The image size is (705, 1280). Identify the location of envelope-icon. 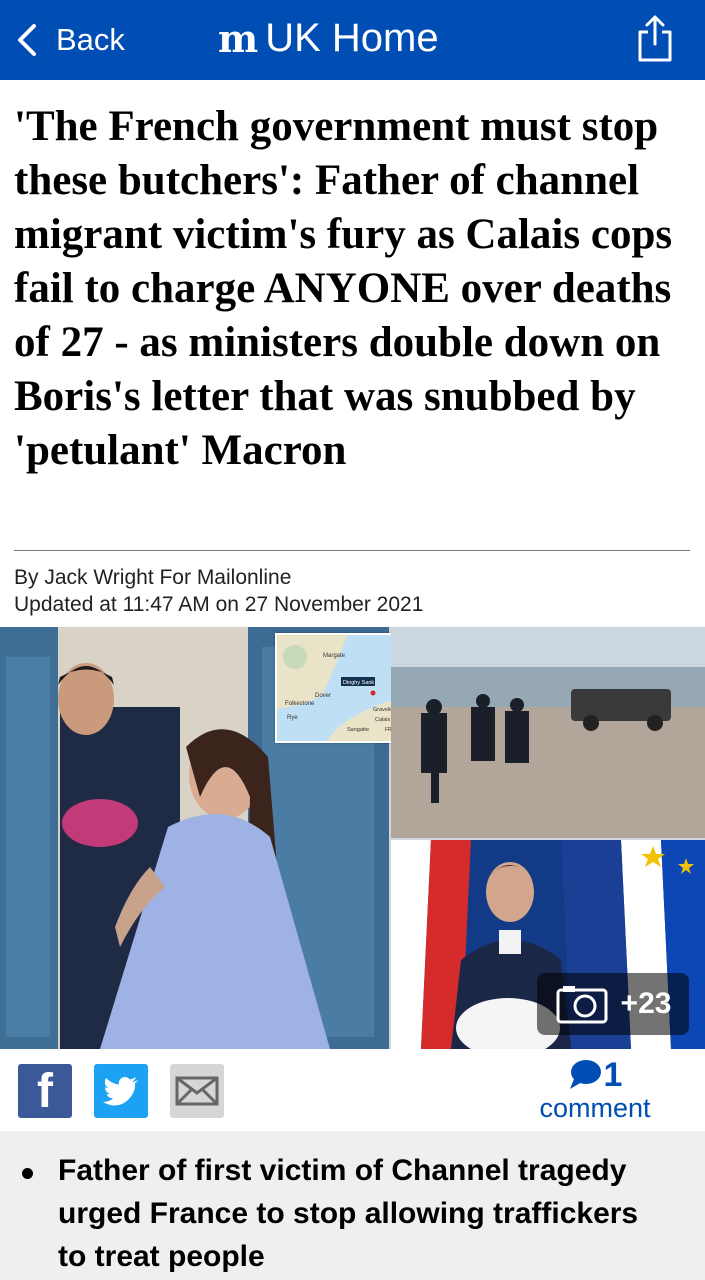
(197, 1091).